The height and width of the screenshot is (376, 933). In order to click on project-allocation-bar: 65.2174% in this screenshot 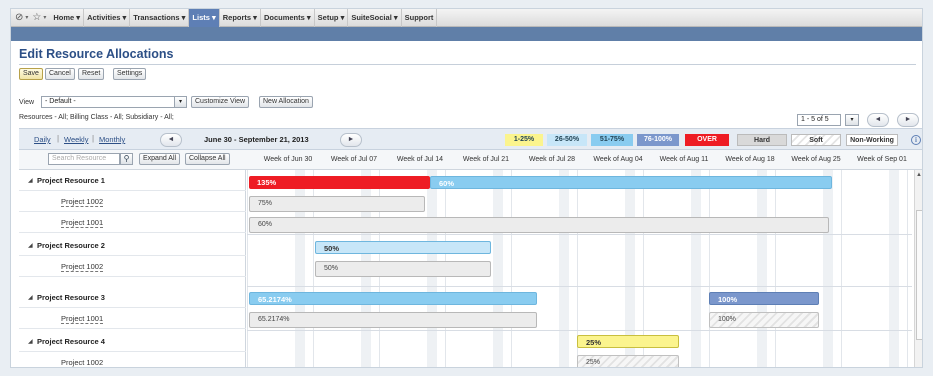, I will do `click(393, 320)`.